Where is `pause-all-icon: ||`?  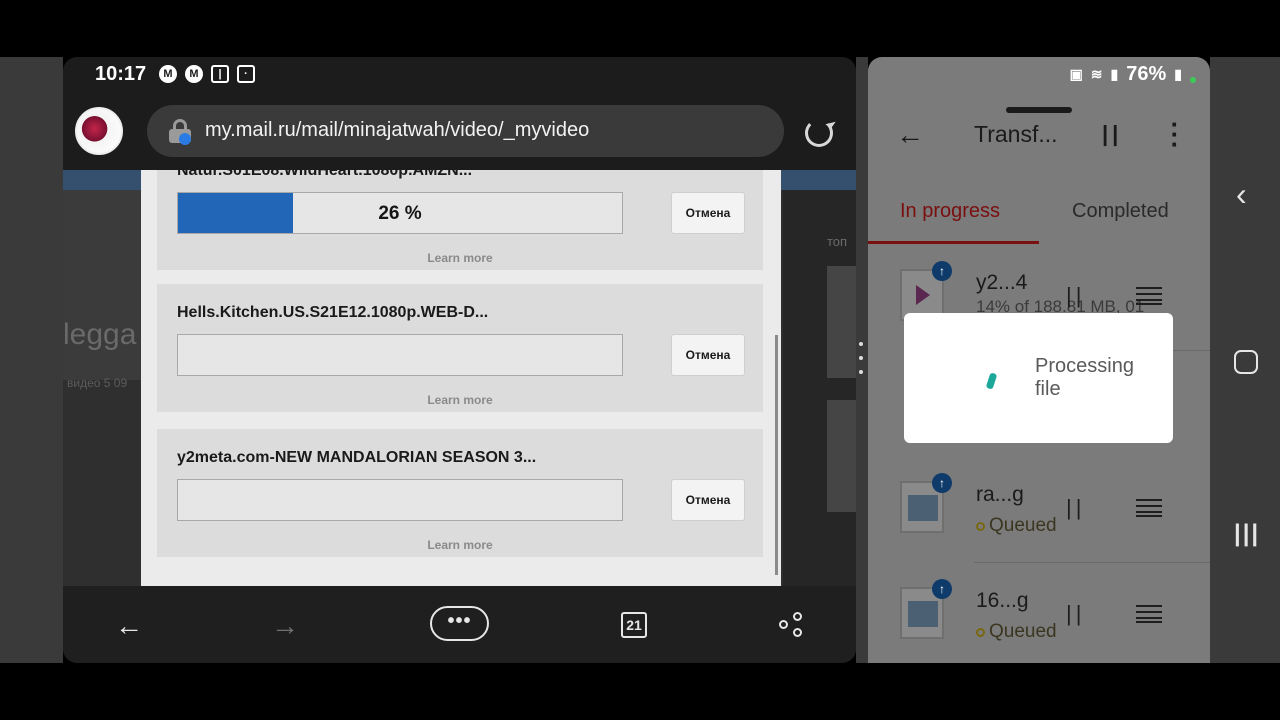 pause-all-icon: || is located at coordinates (1112, 134).